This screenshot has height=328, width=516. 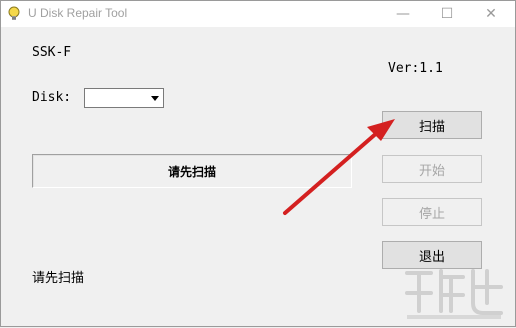 I want to click on stop-button: 停止, so click(x=432, y=212).